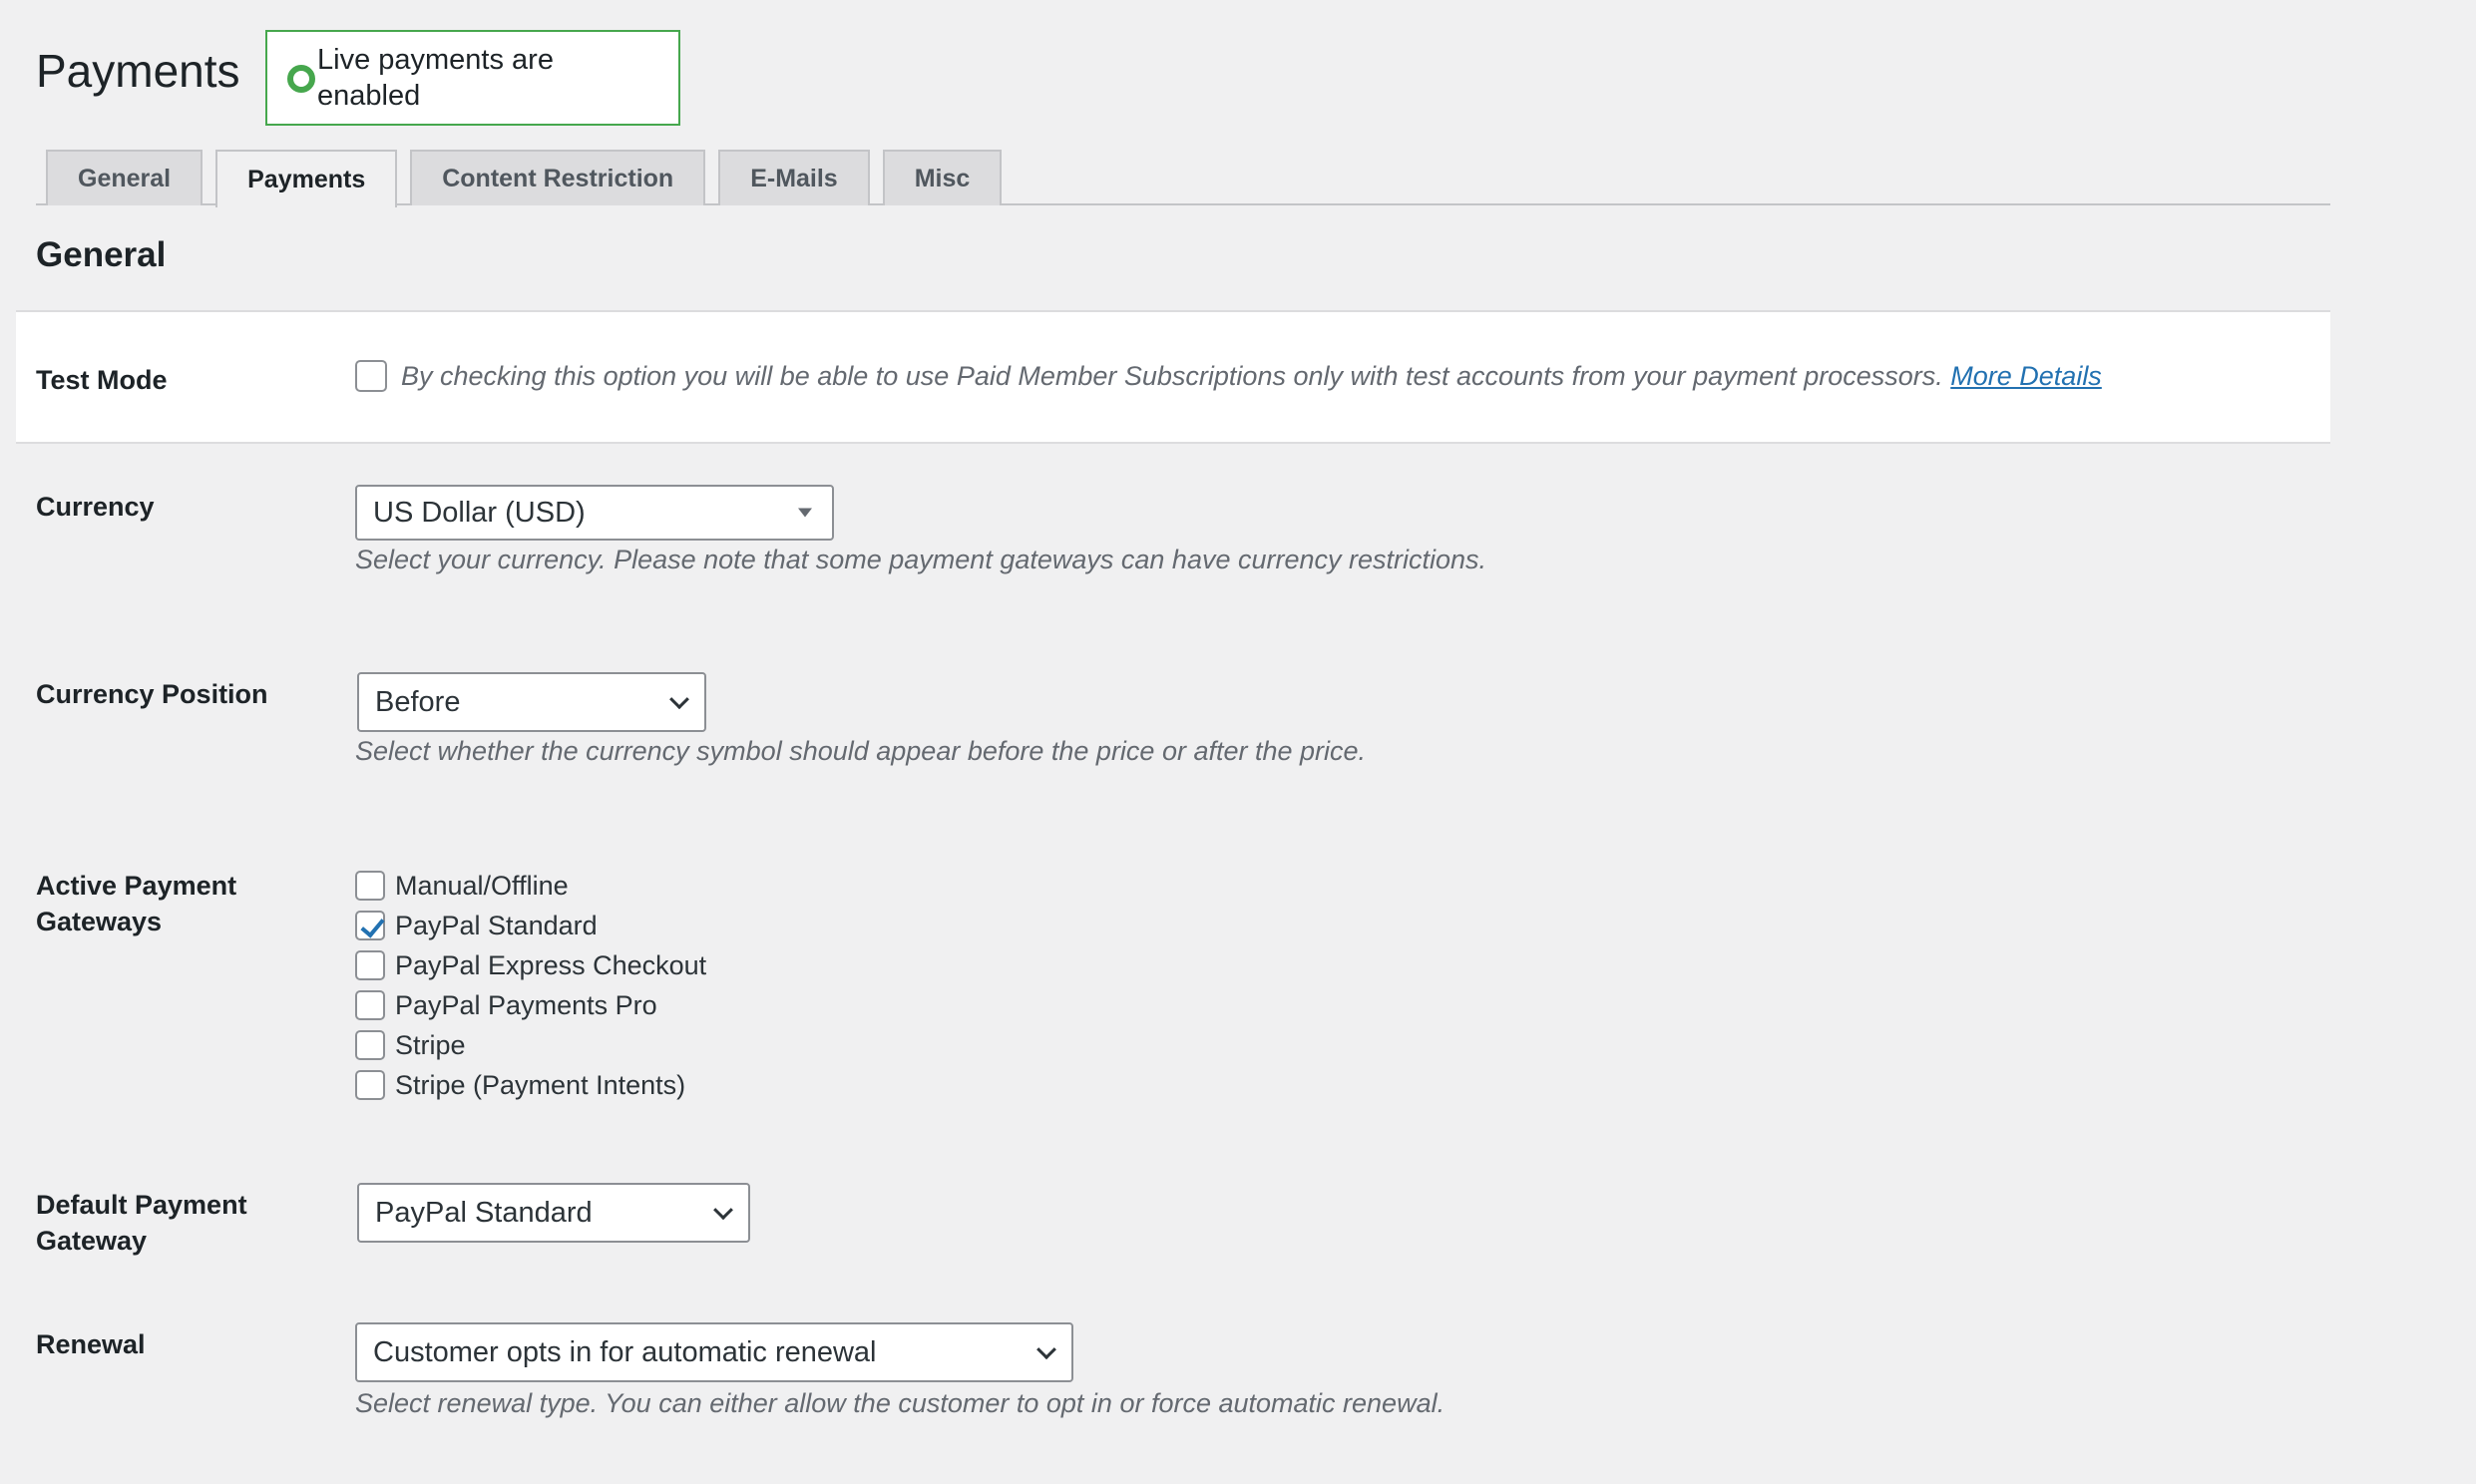 The width and height of the screenshot is (2476, 1484). Describe the element at coordinates (540, 1084) in the screenshot. I see `gateway-label: Stripe (Payment Intents)` at that location.